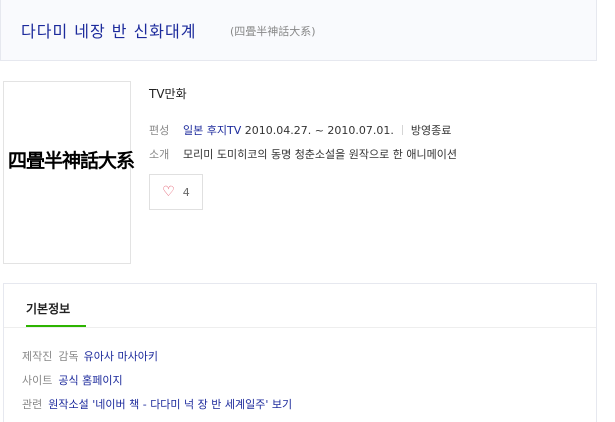 The height and width of the screenshot is (422, 615). I want to click on title-bar: 다다미 네장 반 신화대계 (四畳半神話大系), so click(298, 30).